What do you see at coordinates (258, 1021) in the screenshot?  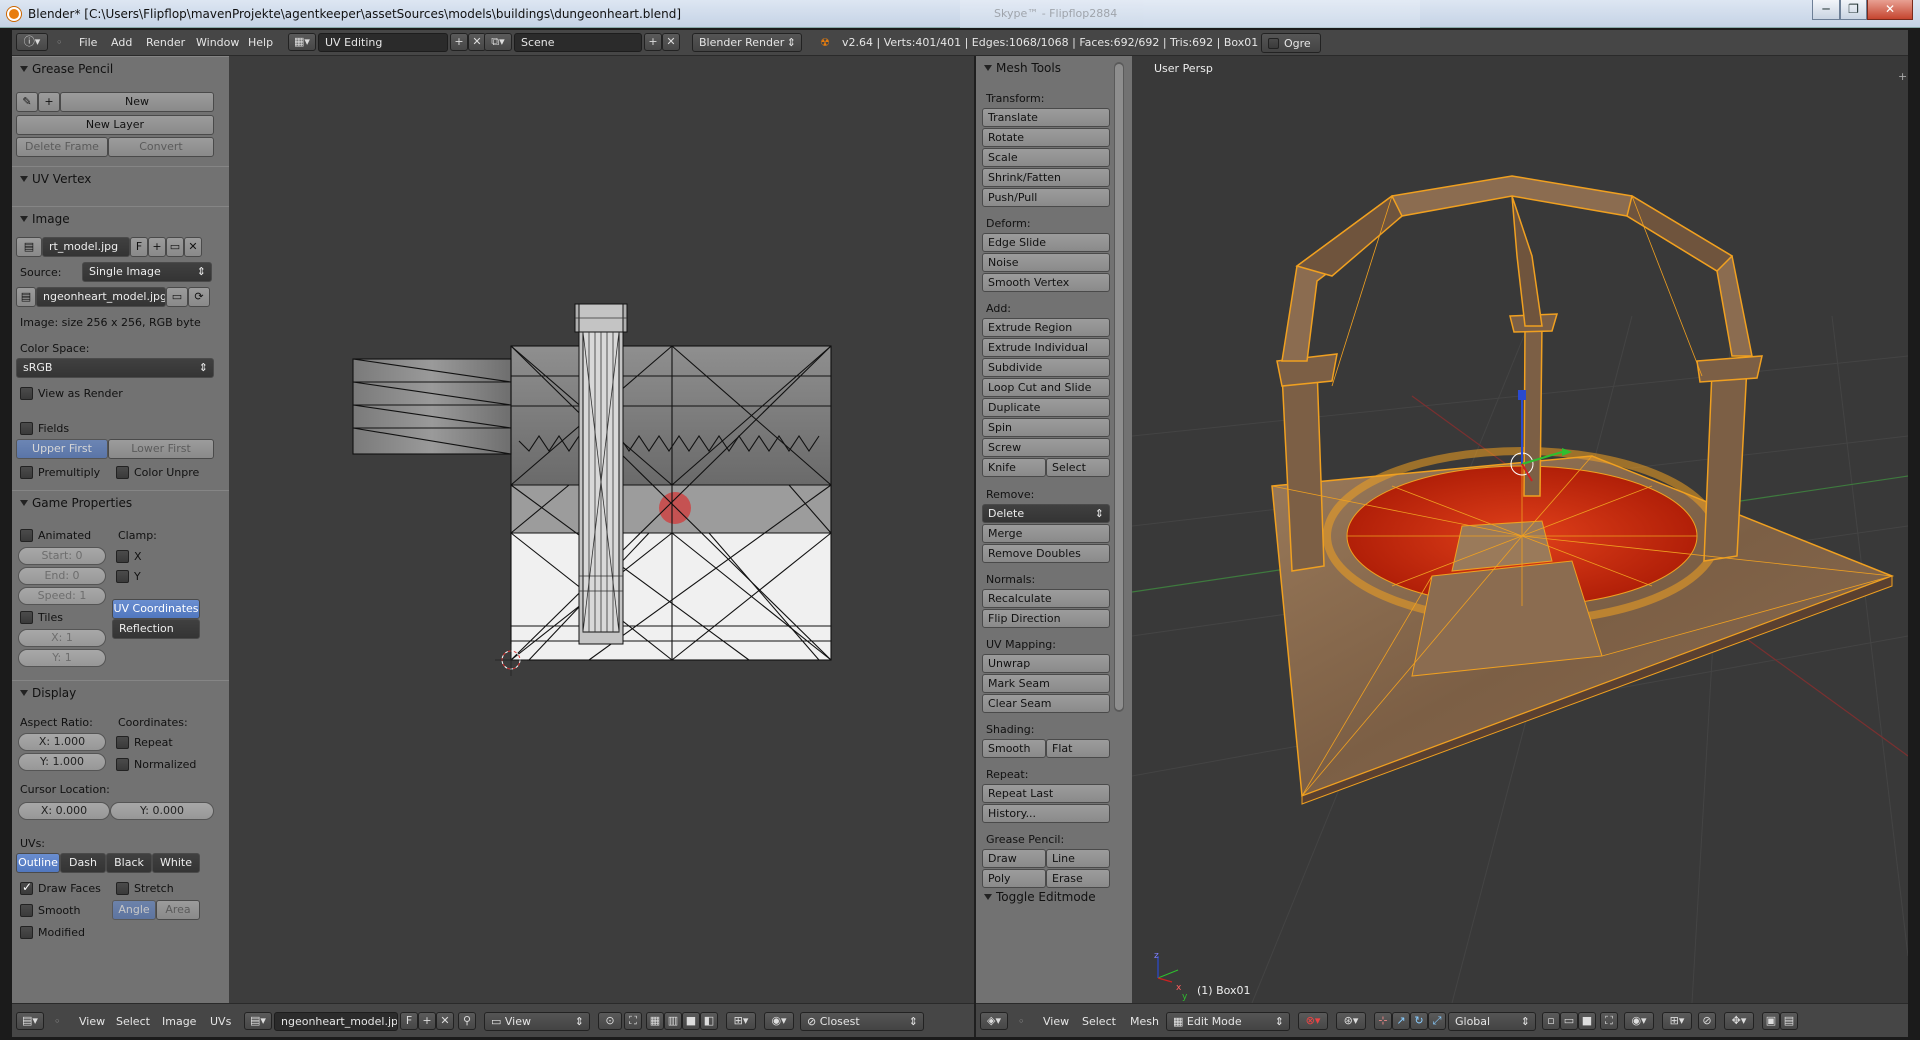 I see `uv-image-browse-icon: ▤▾` at bounding box center [258, 1021].